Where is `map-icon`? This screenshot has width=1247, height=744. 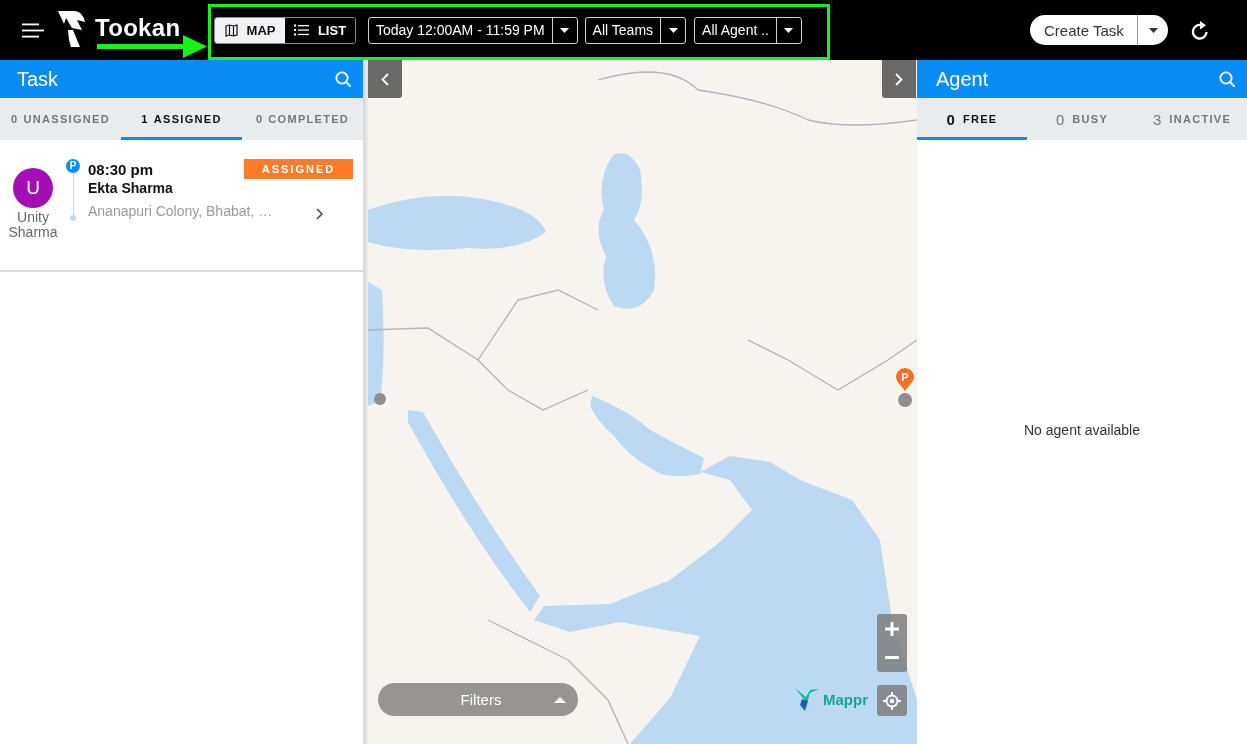
map-icon is located at coordinates (231, 30).